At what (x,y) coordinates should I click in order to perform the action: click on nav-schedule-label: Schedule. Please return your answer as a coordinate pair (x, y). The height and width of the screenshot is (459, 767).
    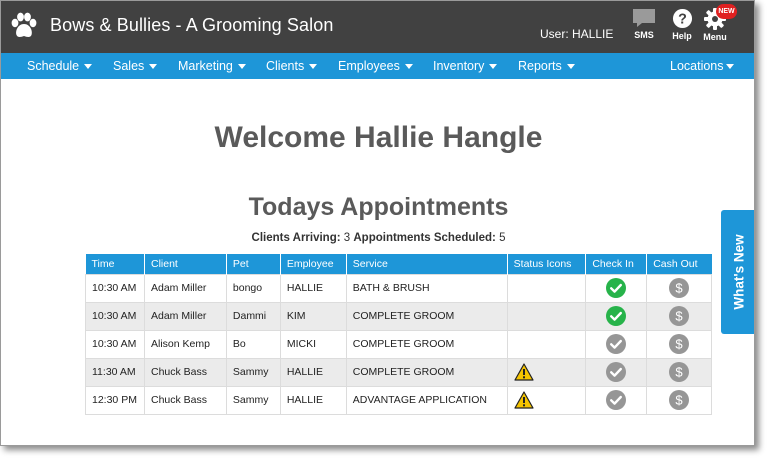
    Looking at the image, I should click on (53, 66).